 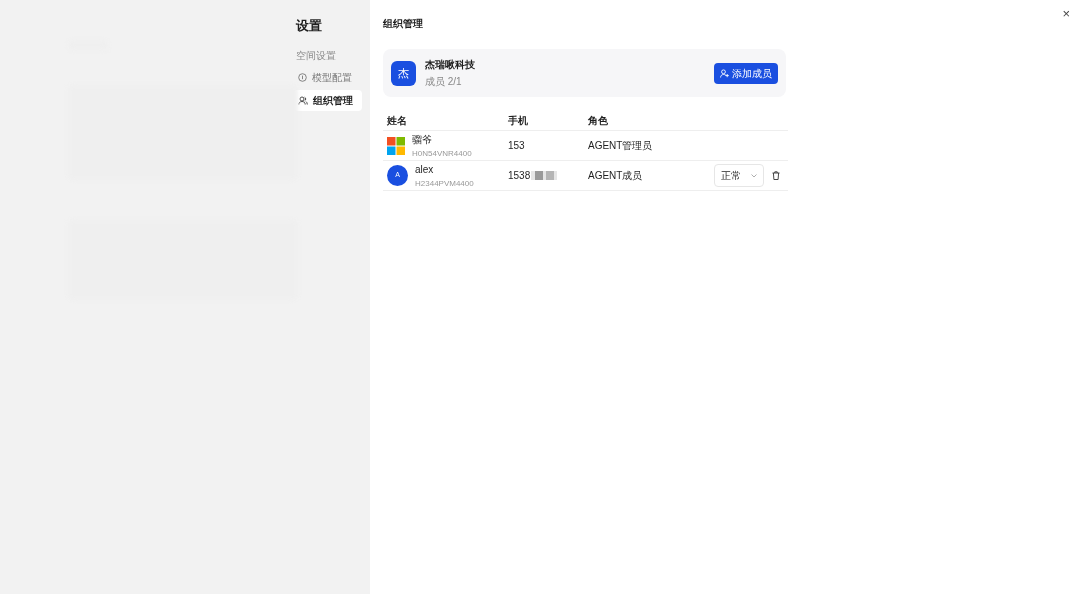 I want to click on sidebar-title: 设置, so click(x=309, y=26).